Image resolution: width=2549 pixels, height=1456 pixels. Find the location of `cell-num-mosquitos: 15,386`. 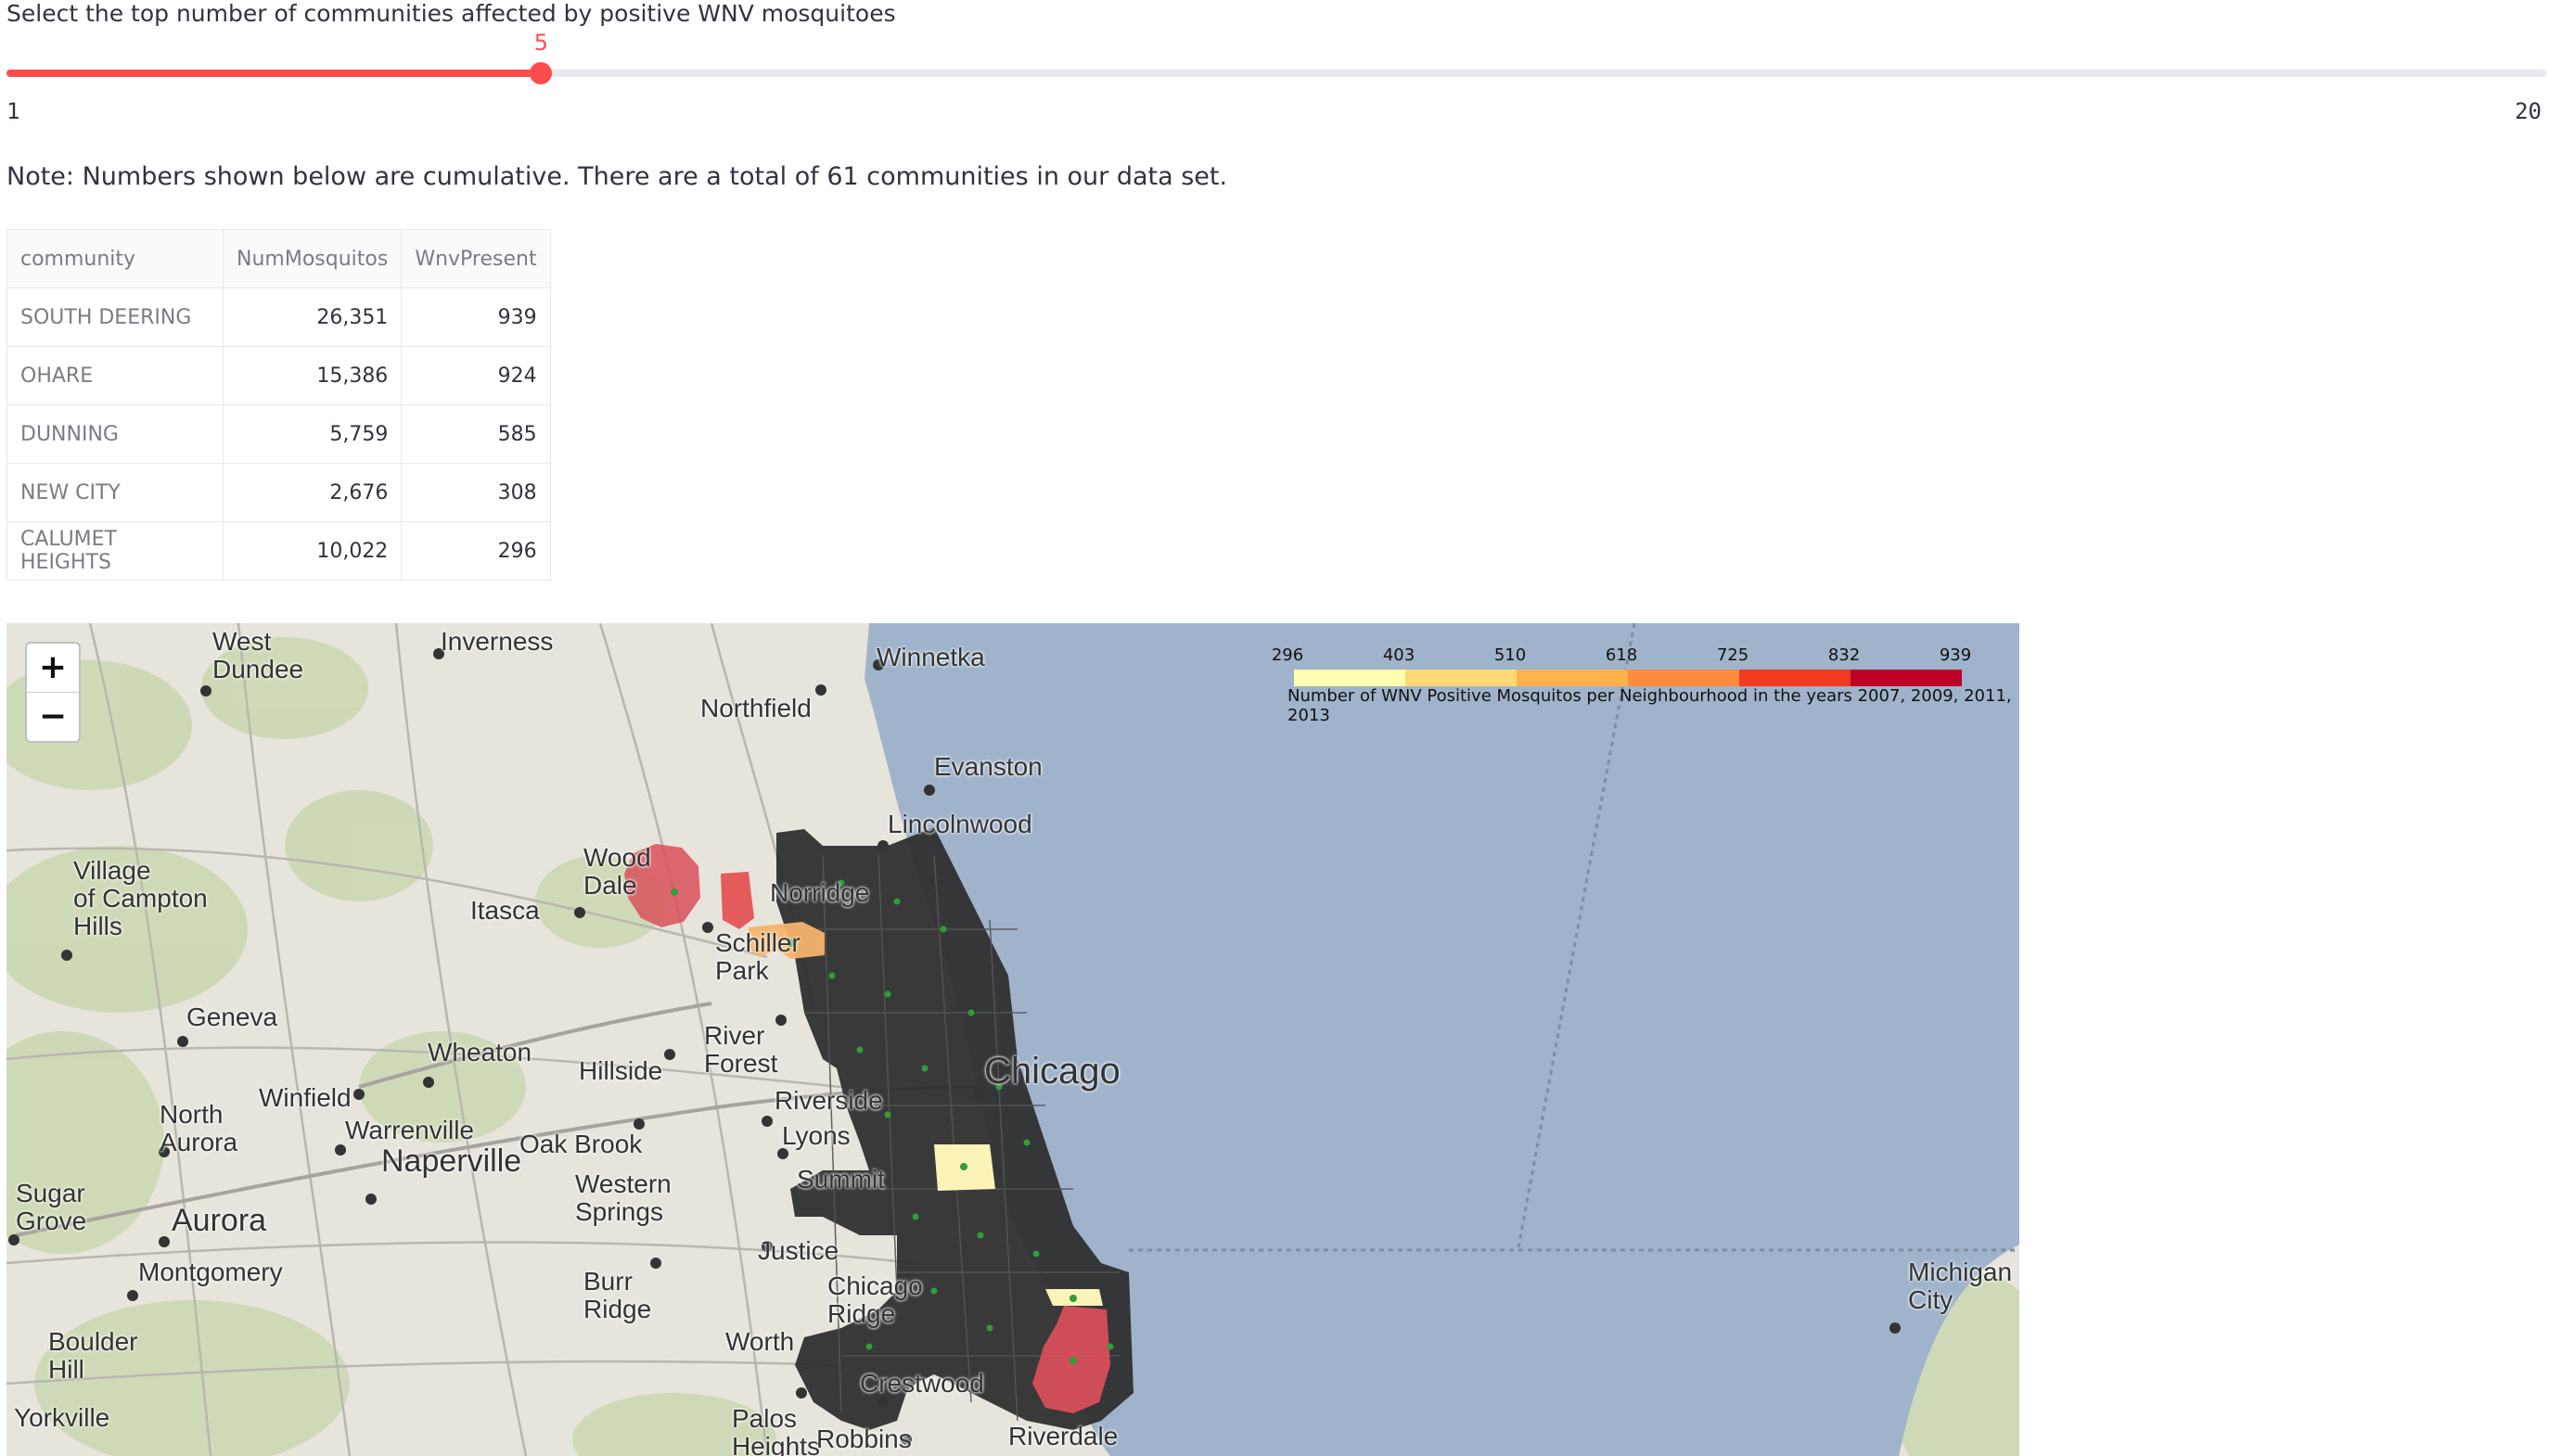

cell-num-mosquitos: 15,386 is located at coordinates (312, 375).